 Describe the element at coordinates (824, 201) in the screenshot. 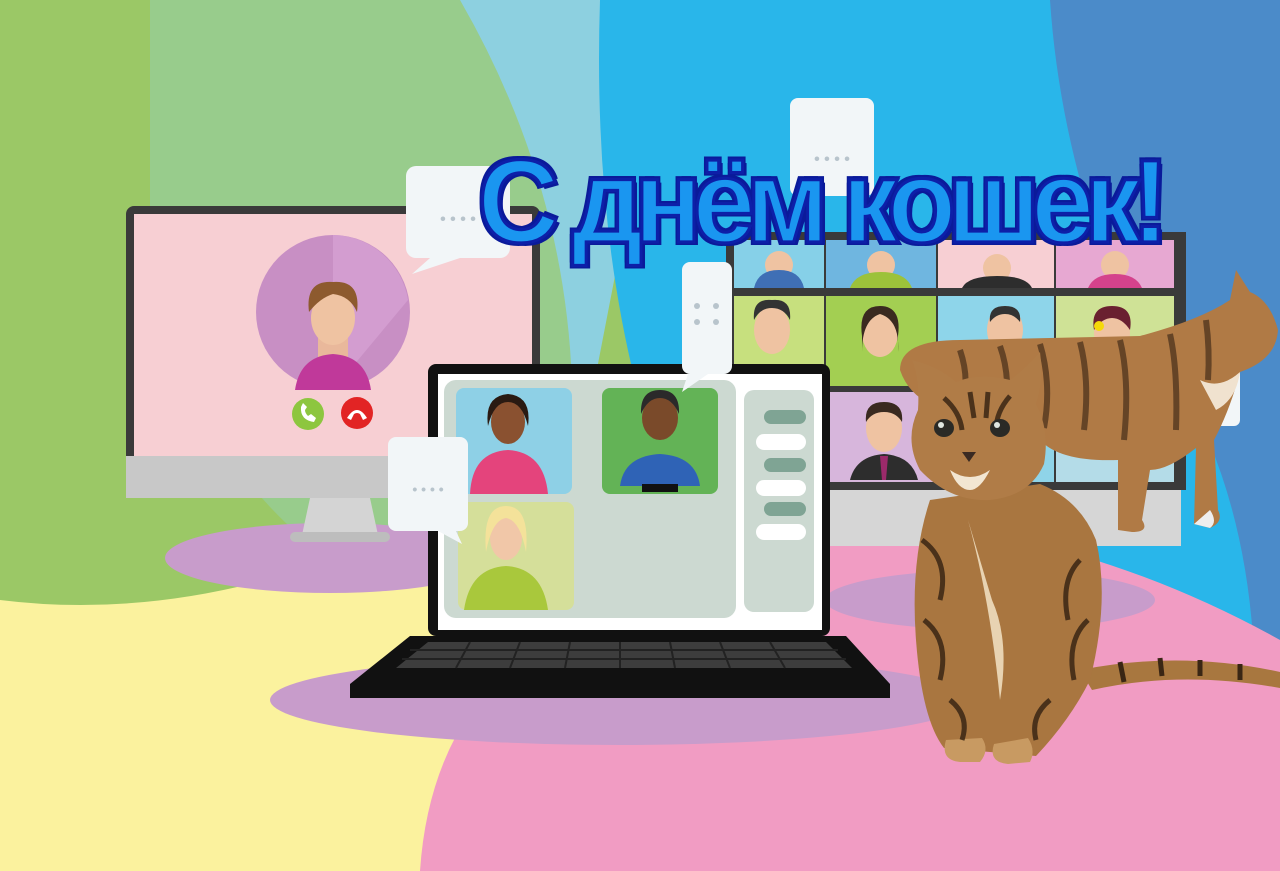

I see `greeting-title: С днём кошек!` at that location.